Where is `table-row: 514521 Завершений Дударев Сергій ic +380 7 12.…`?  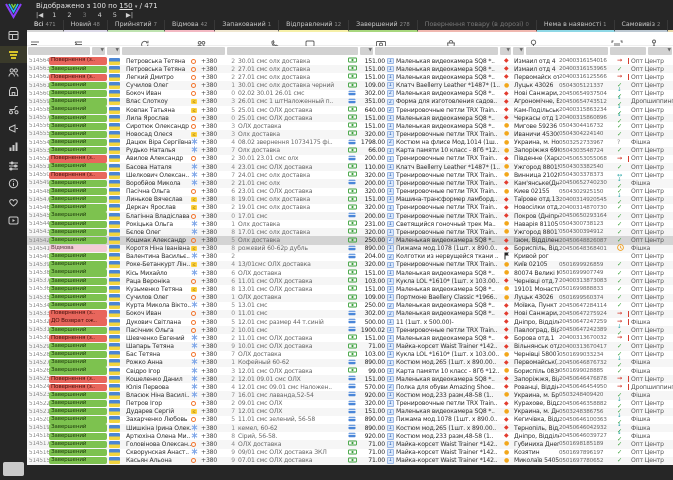 table-row: 514521 Завершений Дударев Сергій ic +380 7 12.… is located at coordinates (350, 411).